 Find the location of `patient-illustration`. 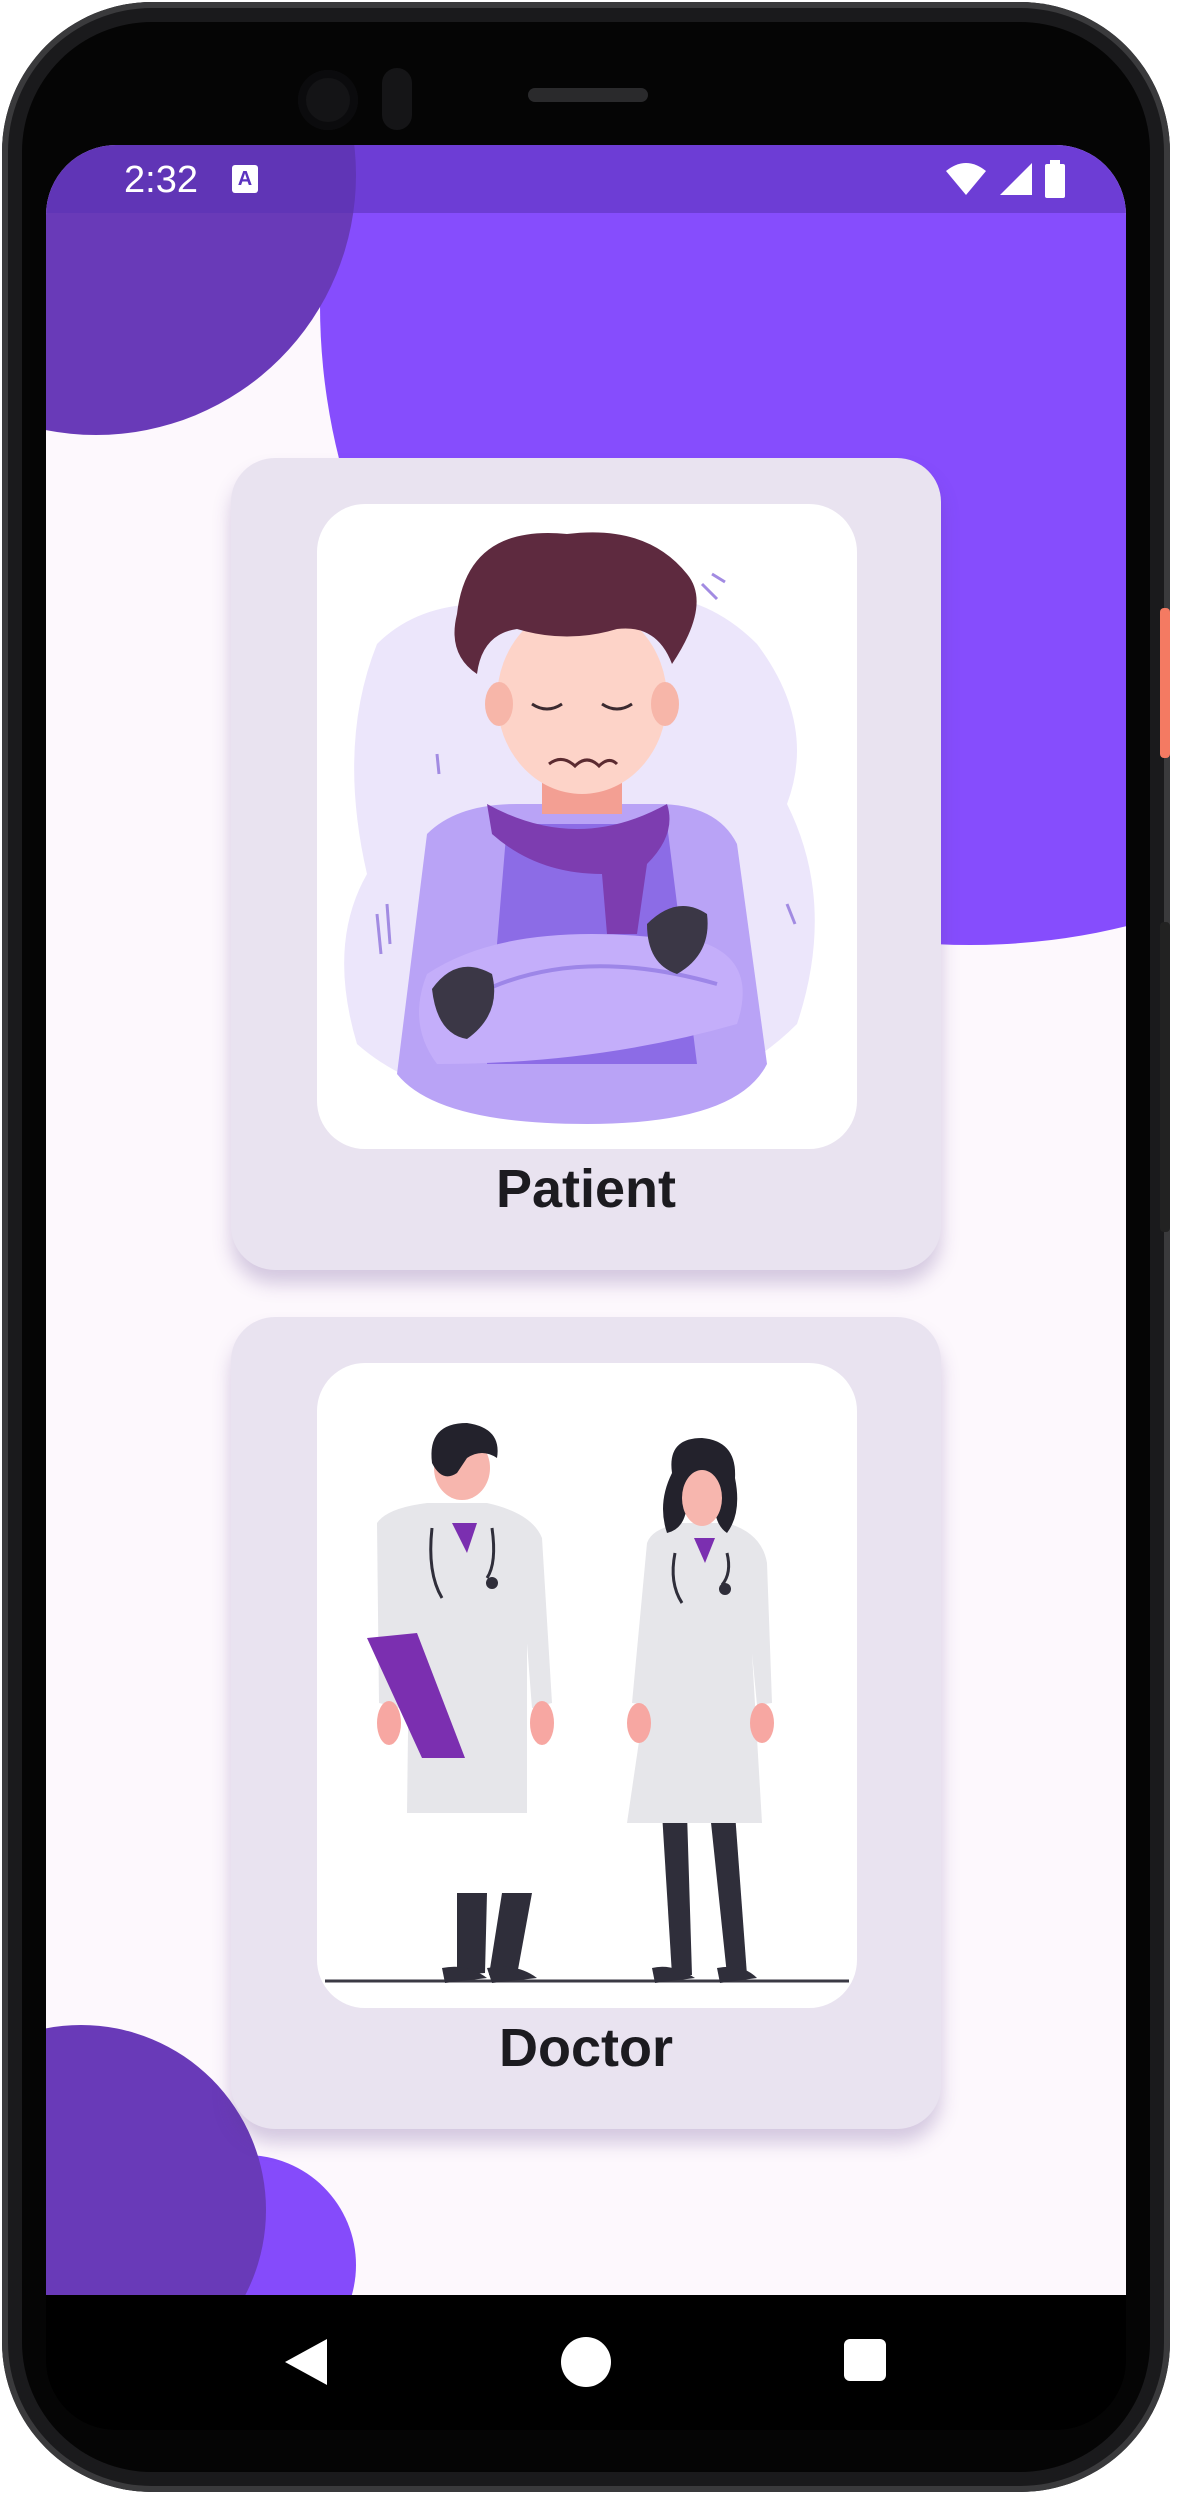

patient-illustration is located at coordinates (587, 826).